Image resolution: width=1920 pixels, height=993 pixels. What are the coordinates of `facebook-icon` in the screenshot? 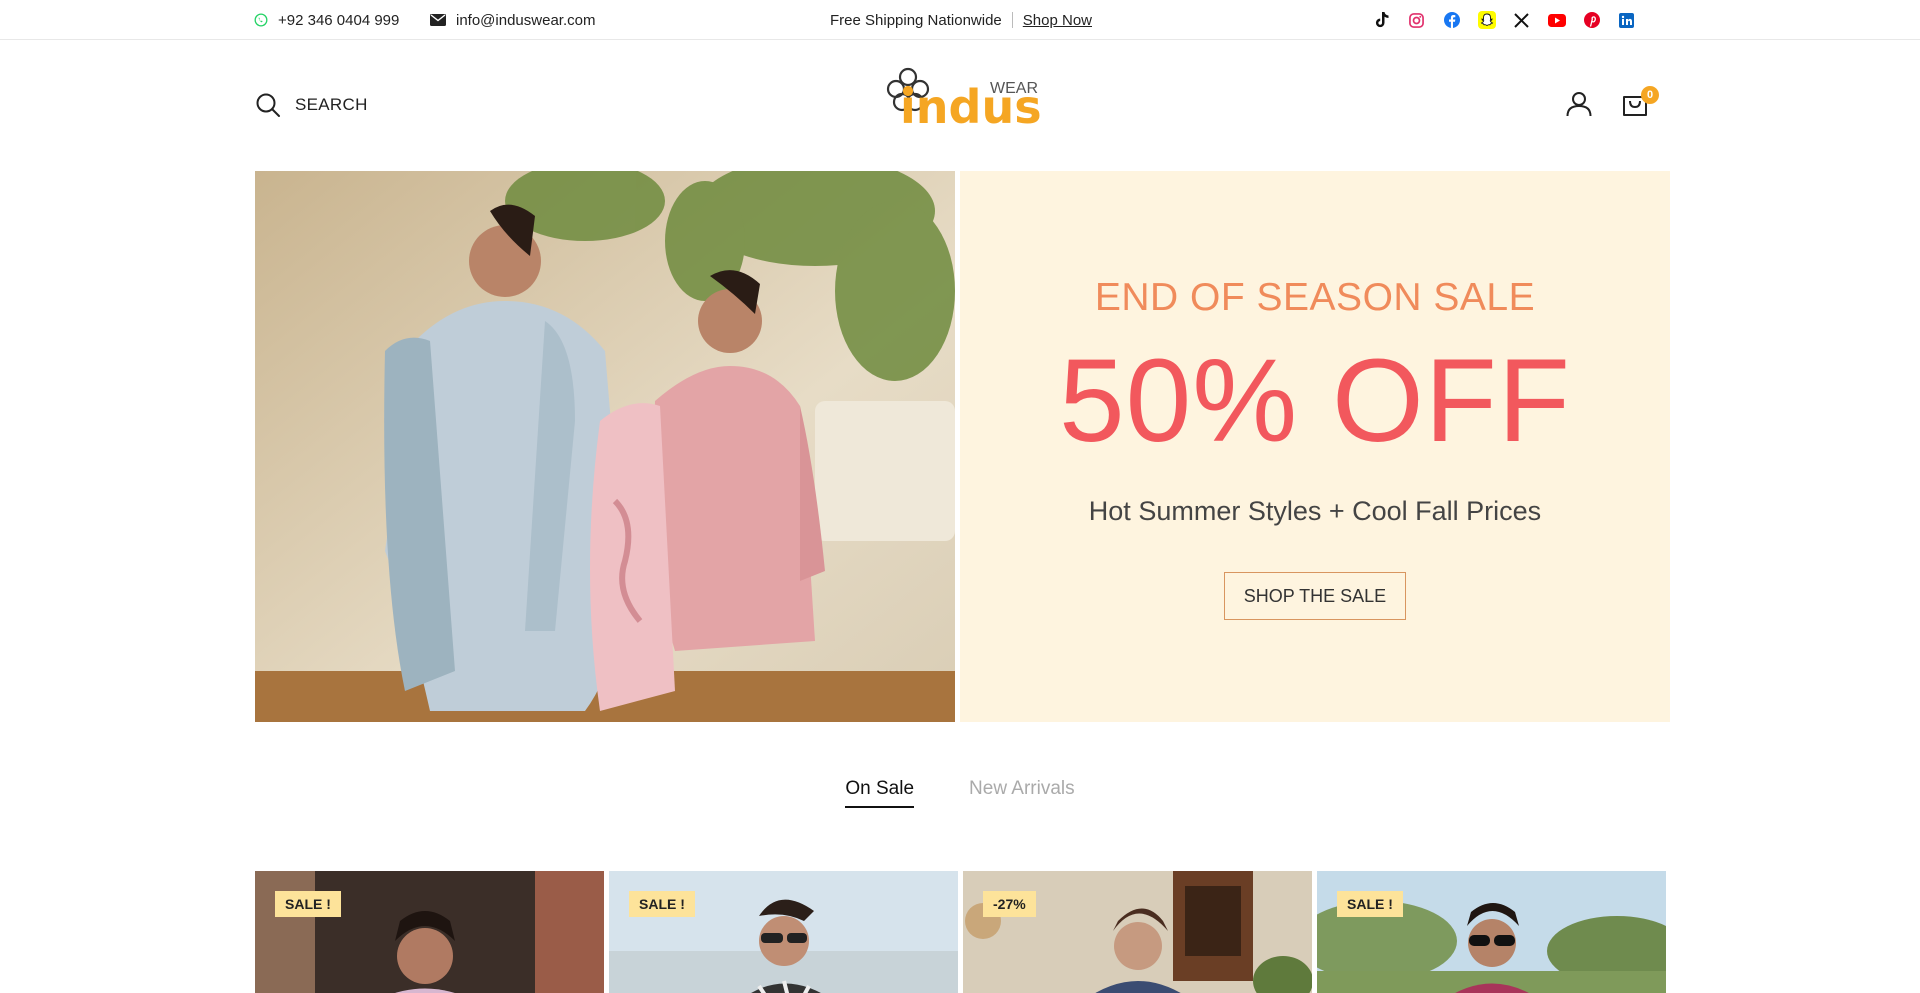 It's located at (1451, 20).